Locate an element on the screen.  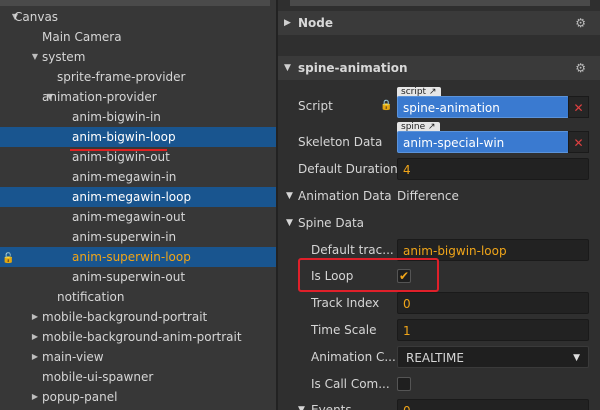
tree-node-label: anim-superwin-out is located at coordinates (129, 277).